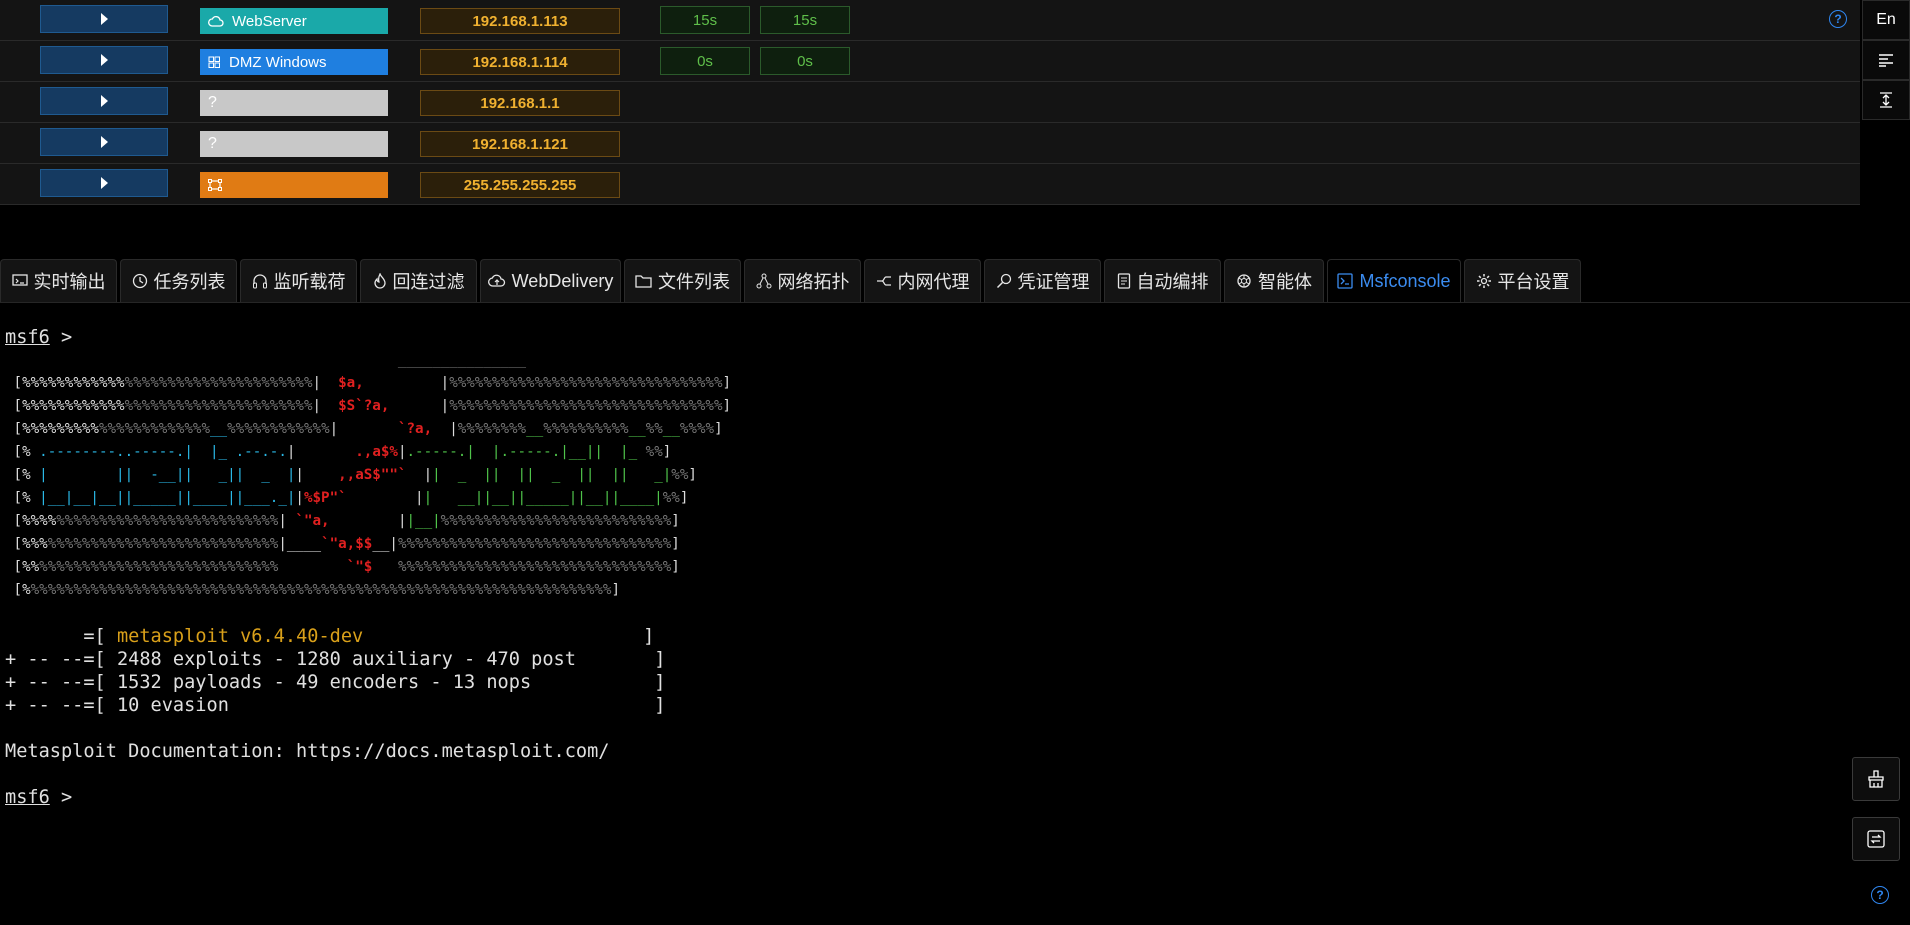  I want to click on last-check-time: 0s, so click(805, 61).